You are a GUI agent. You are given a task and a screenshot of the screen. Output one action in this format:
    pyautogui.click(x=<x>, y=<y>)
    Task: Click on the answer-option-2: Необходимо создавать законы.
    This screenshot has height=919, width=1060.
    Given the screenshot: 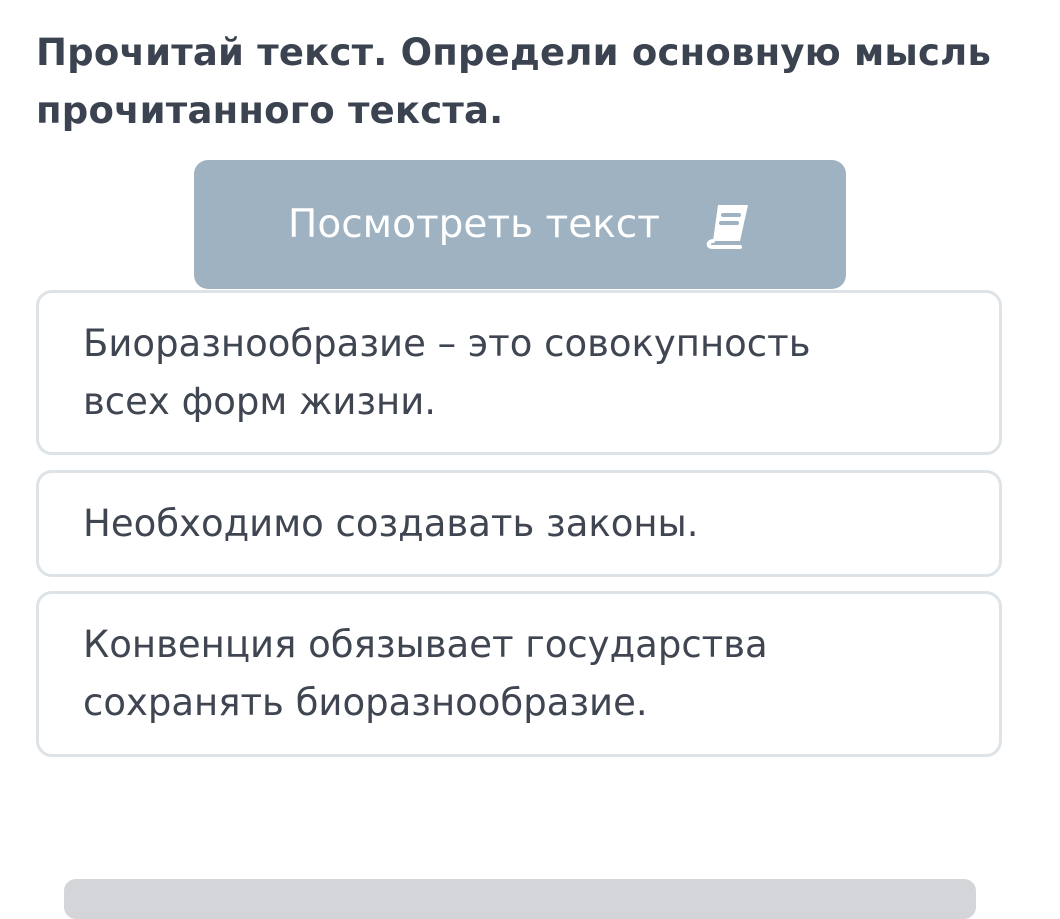 What is the action you would take?
    pyautogui.click(x=519, y=523)
    